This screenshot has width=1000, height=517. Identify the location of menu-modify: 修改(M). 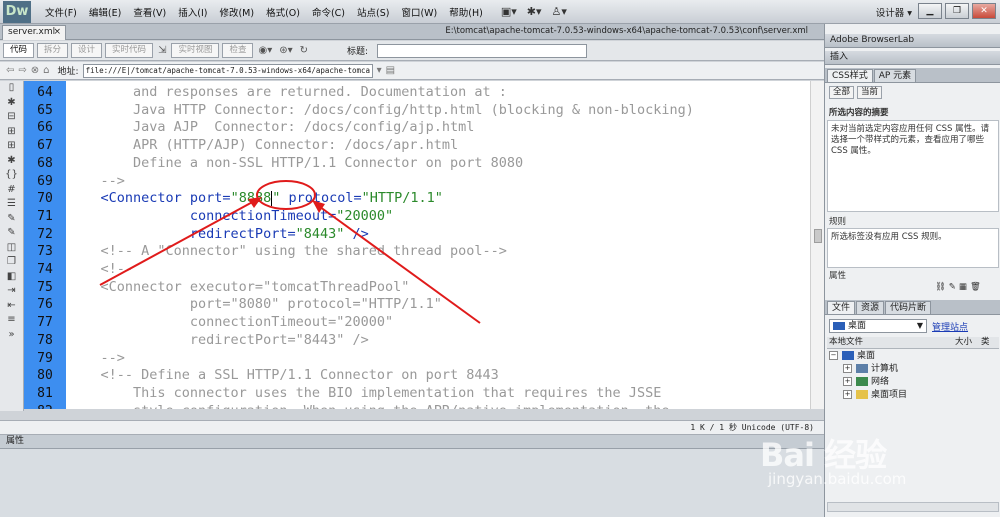
(236, 12).